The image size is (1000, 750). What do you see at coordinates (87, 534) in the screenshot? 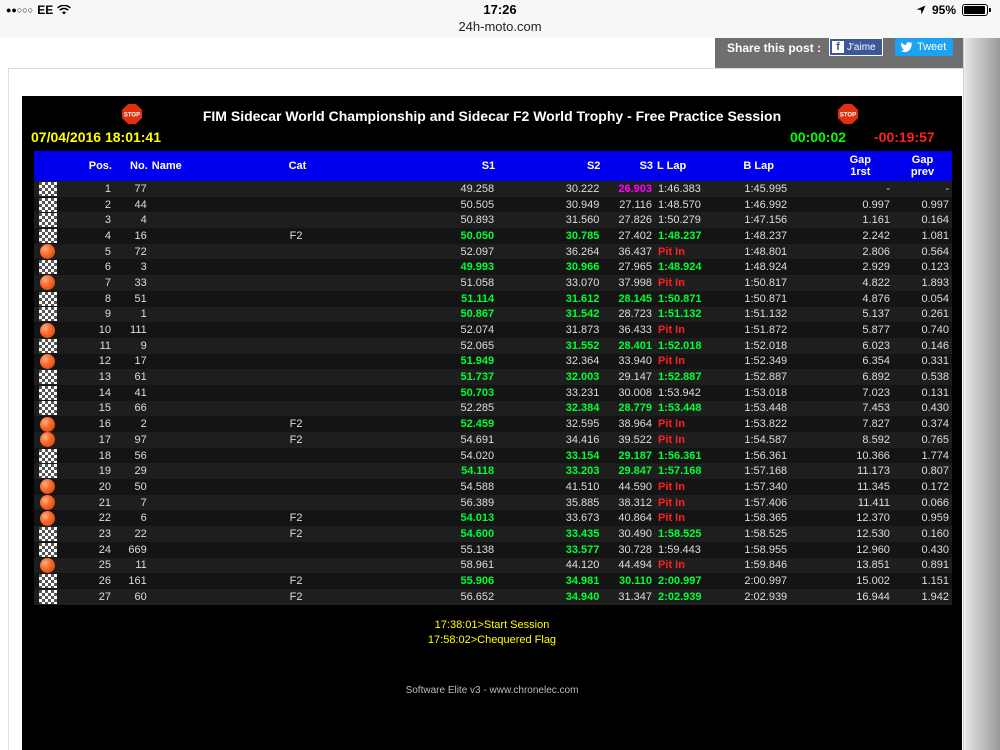
I see `position-cell: 23` at bounding box center [87, 534].